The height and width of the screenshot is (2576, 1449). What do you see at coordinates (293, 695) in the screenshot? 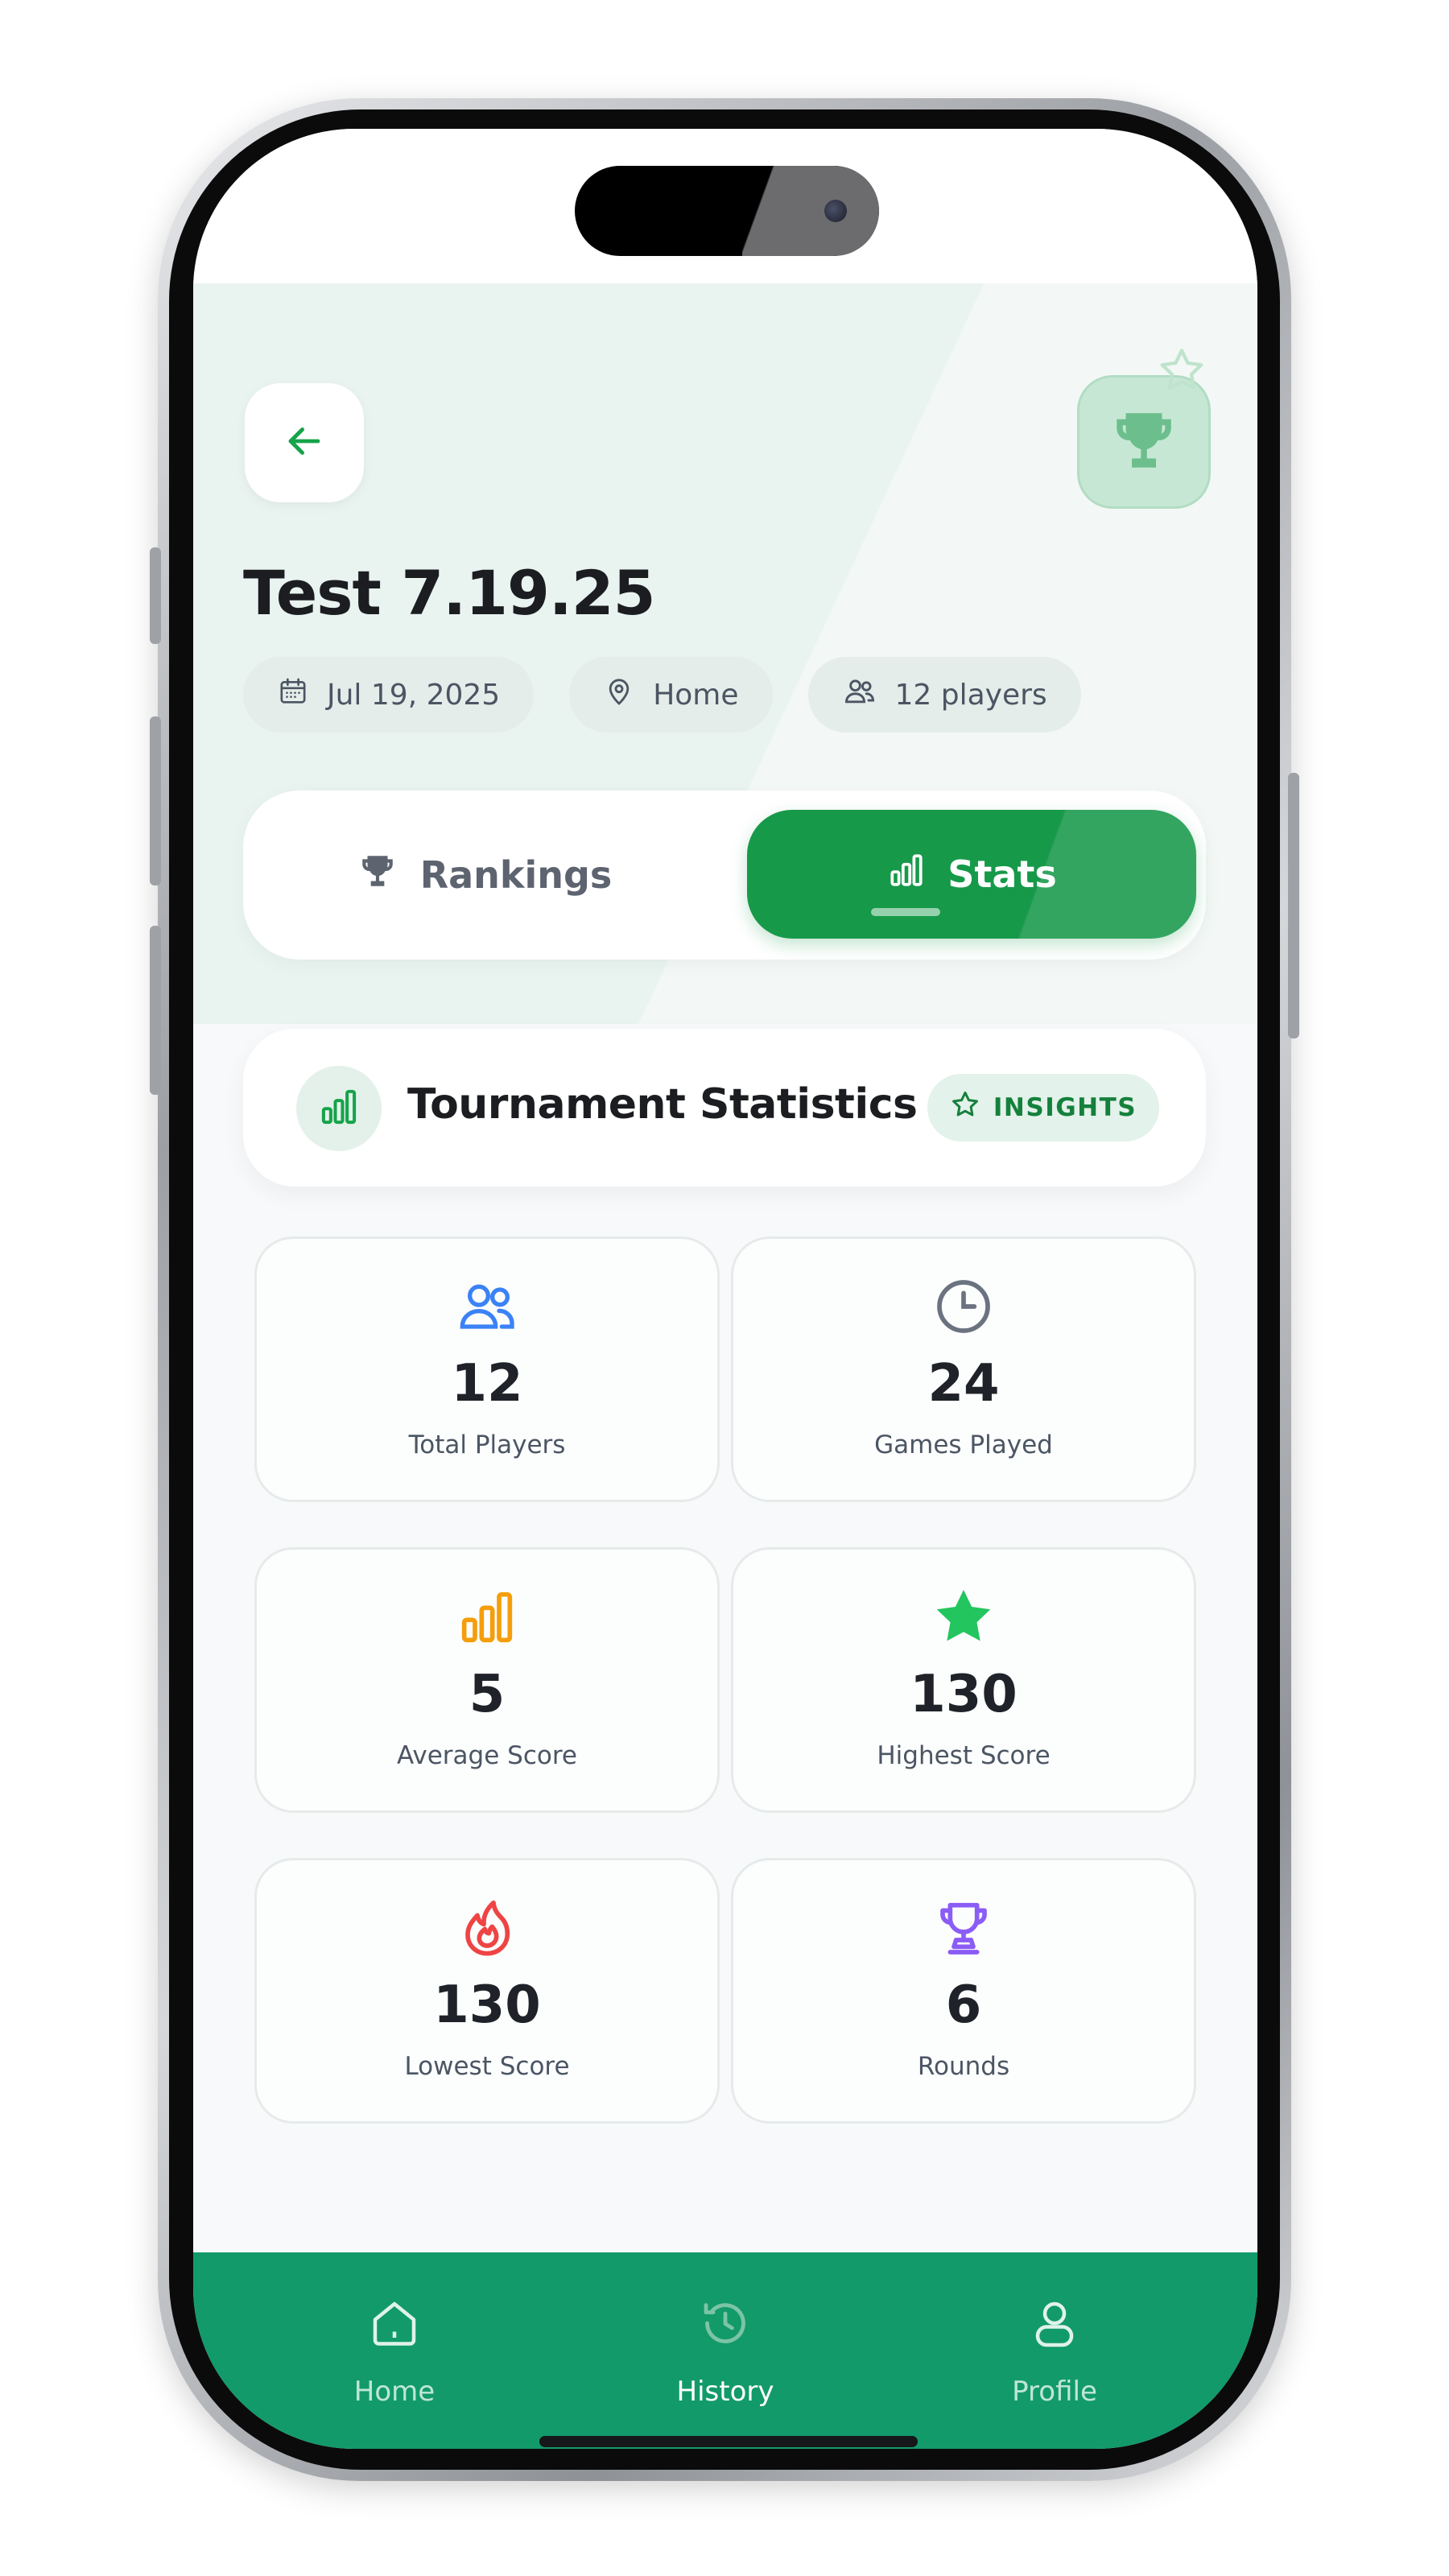
I see `calendar-icon` at bounding box center [293, 695].